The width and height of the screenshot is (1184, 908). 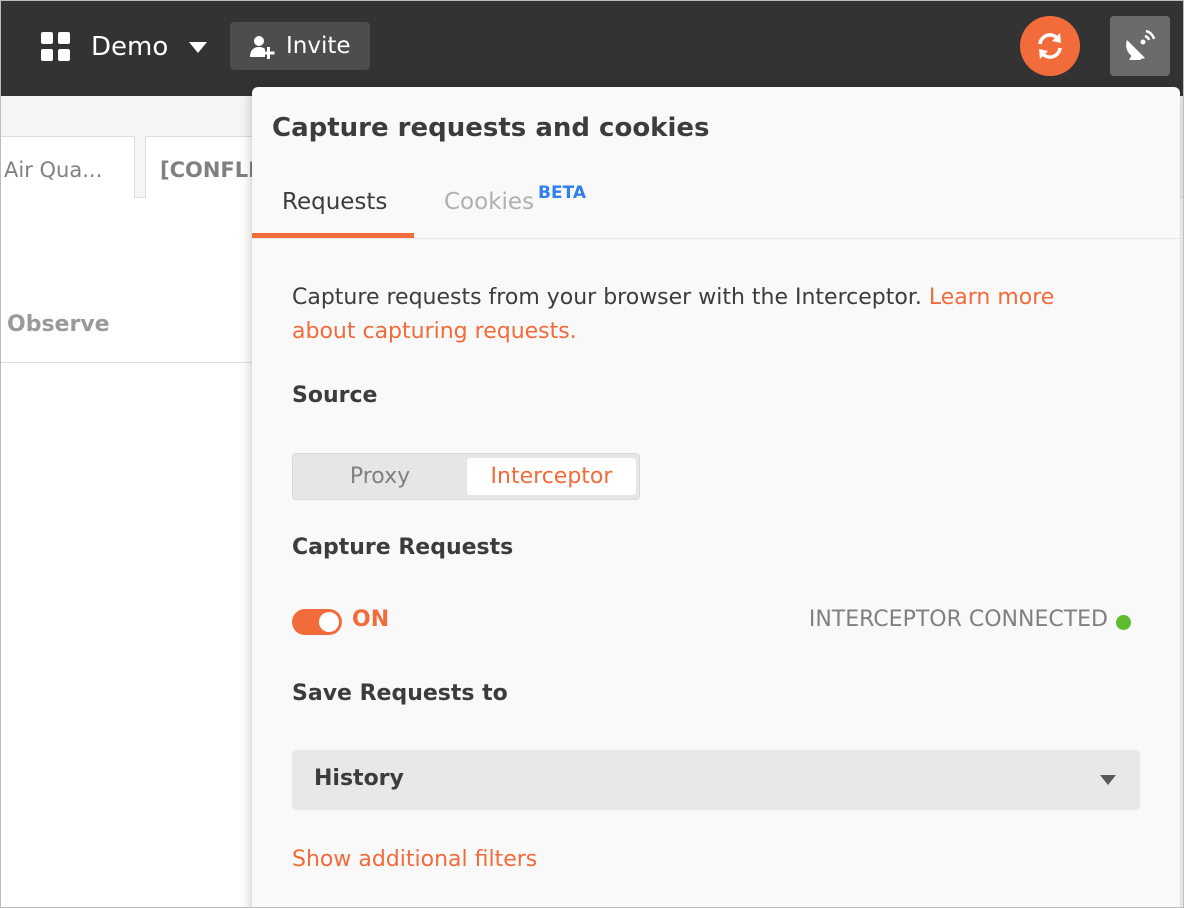 What do you see at coordinates (716, 208) in the screenshot?
I see `popover-tabs: Requests Cookies` at bounding box center [716, 208].